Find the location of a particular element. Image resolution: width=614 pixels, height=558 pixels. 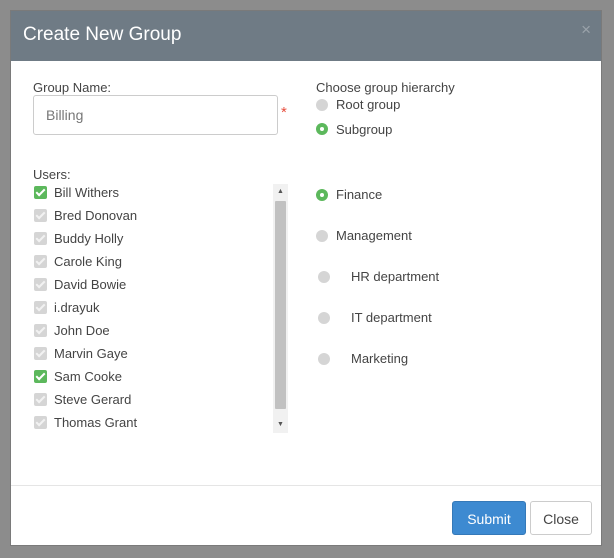

group-name-input is located at coordinates (155, 115).